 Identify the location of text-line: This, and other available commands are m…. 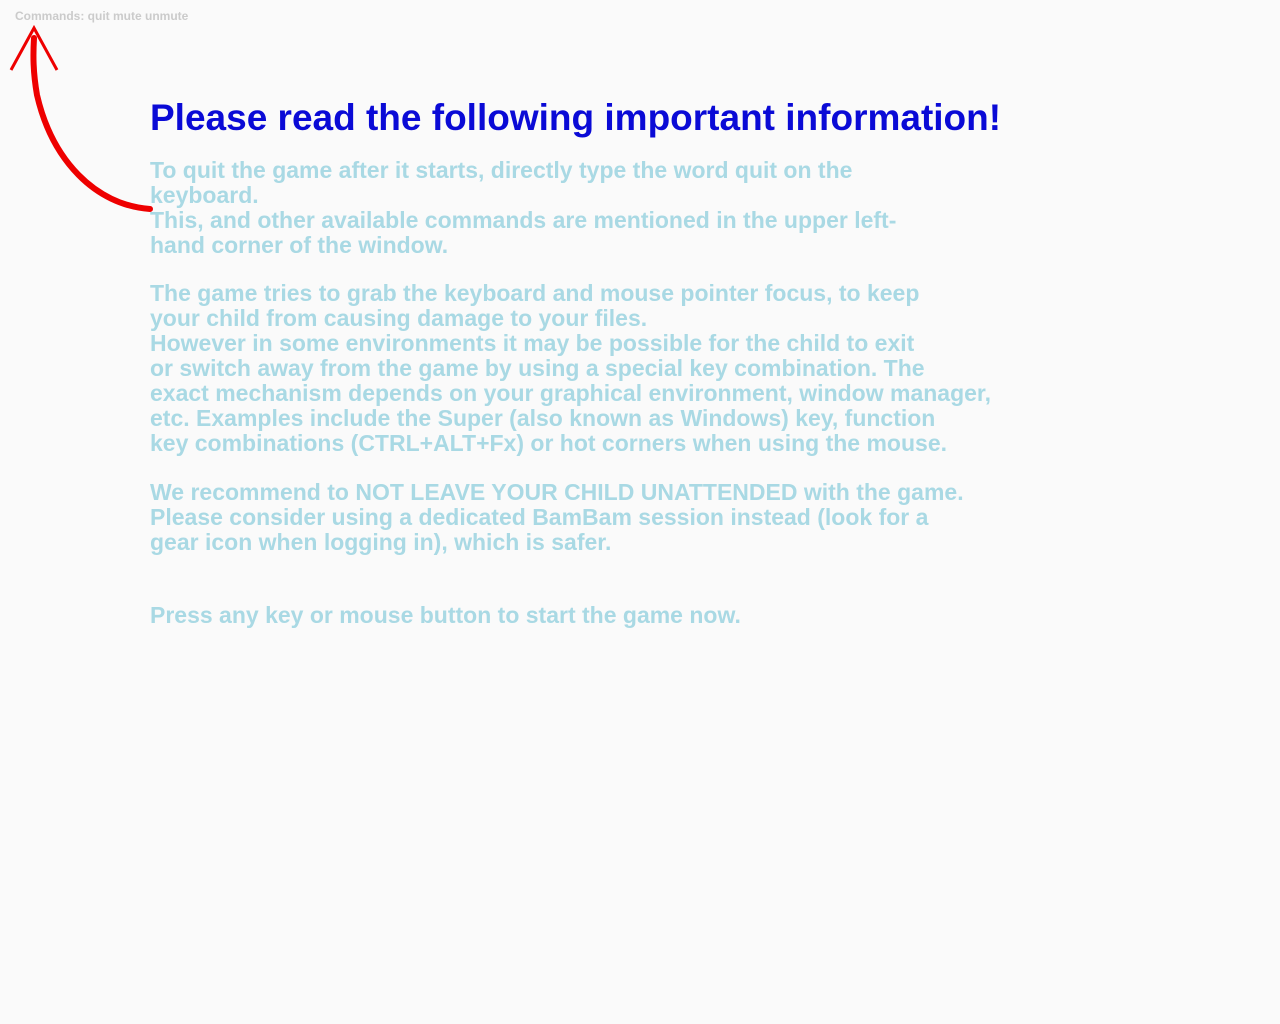
(523, 220).